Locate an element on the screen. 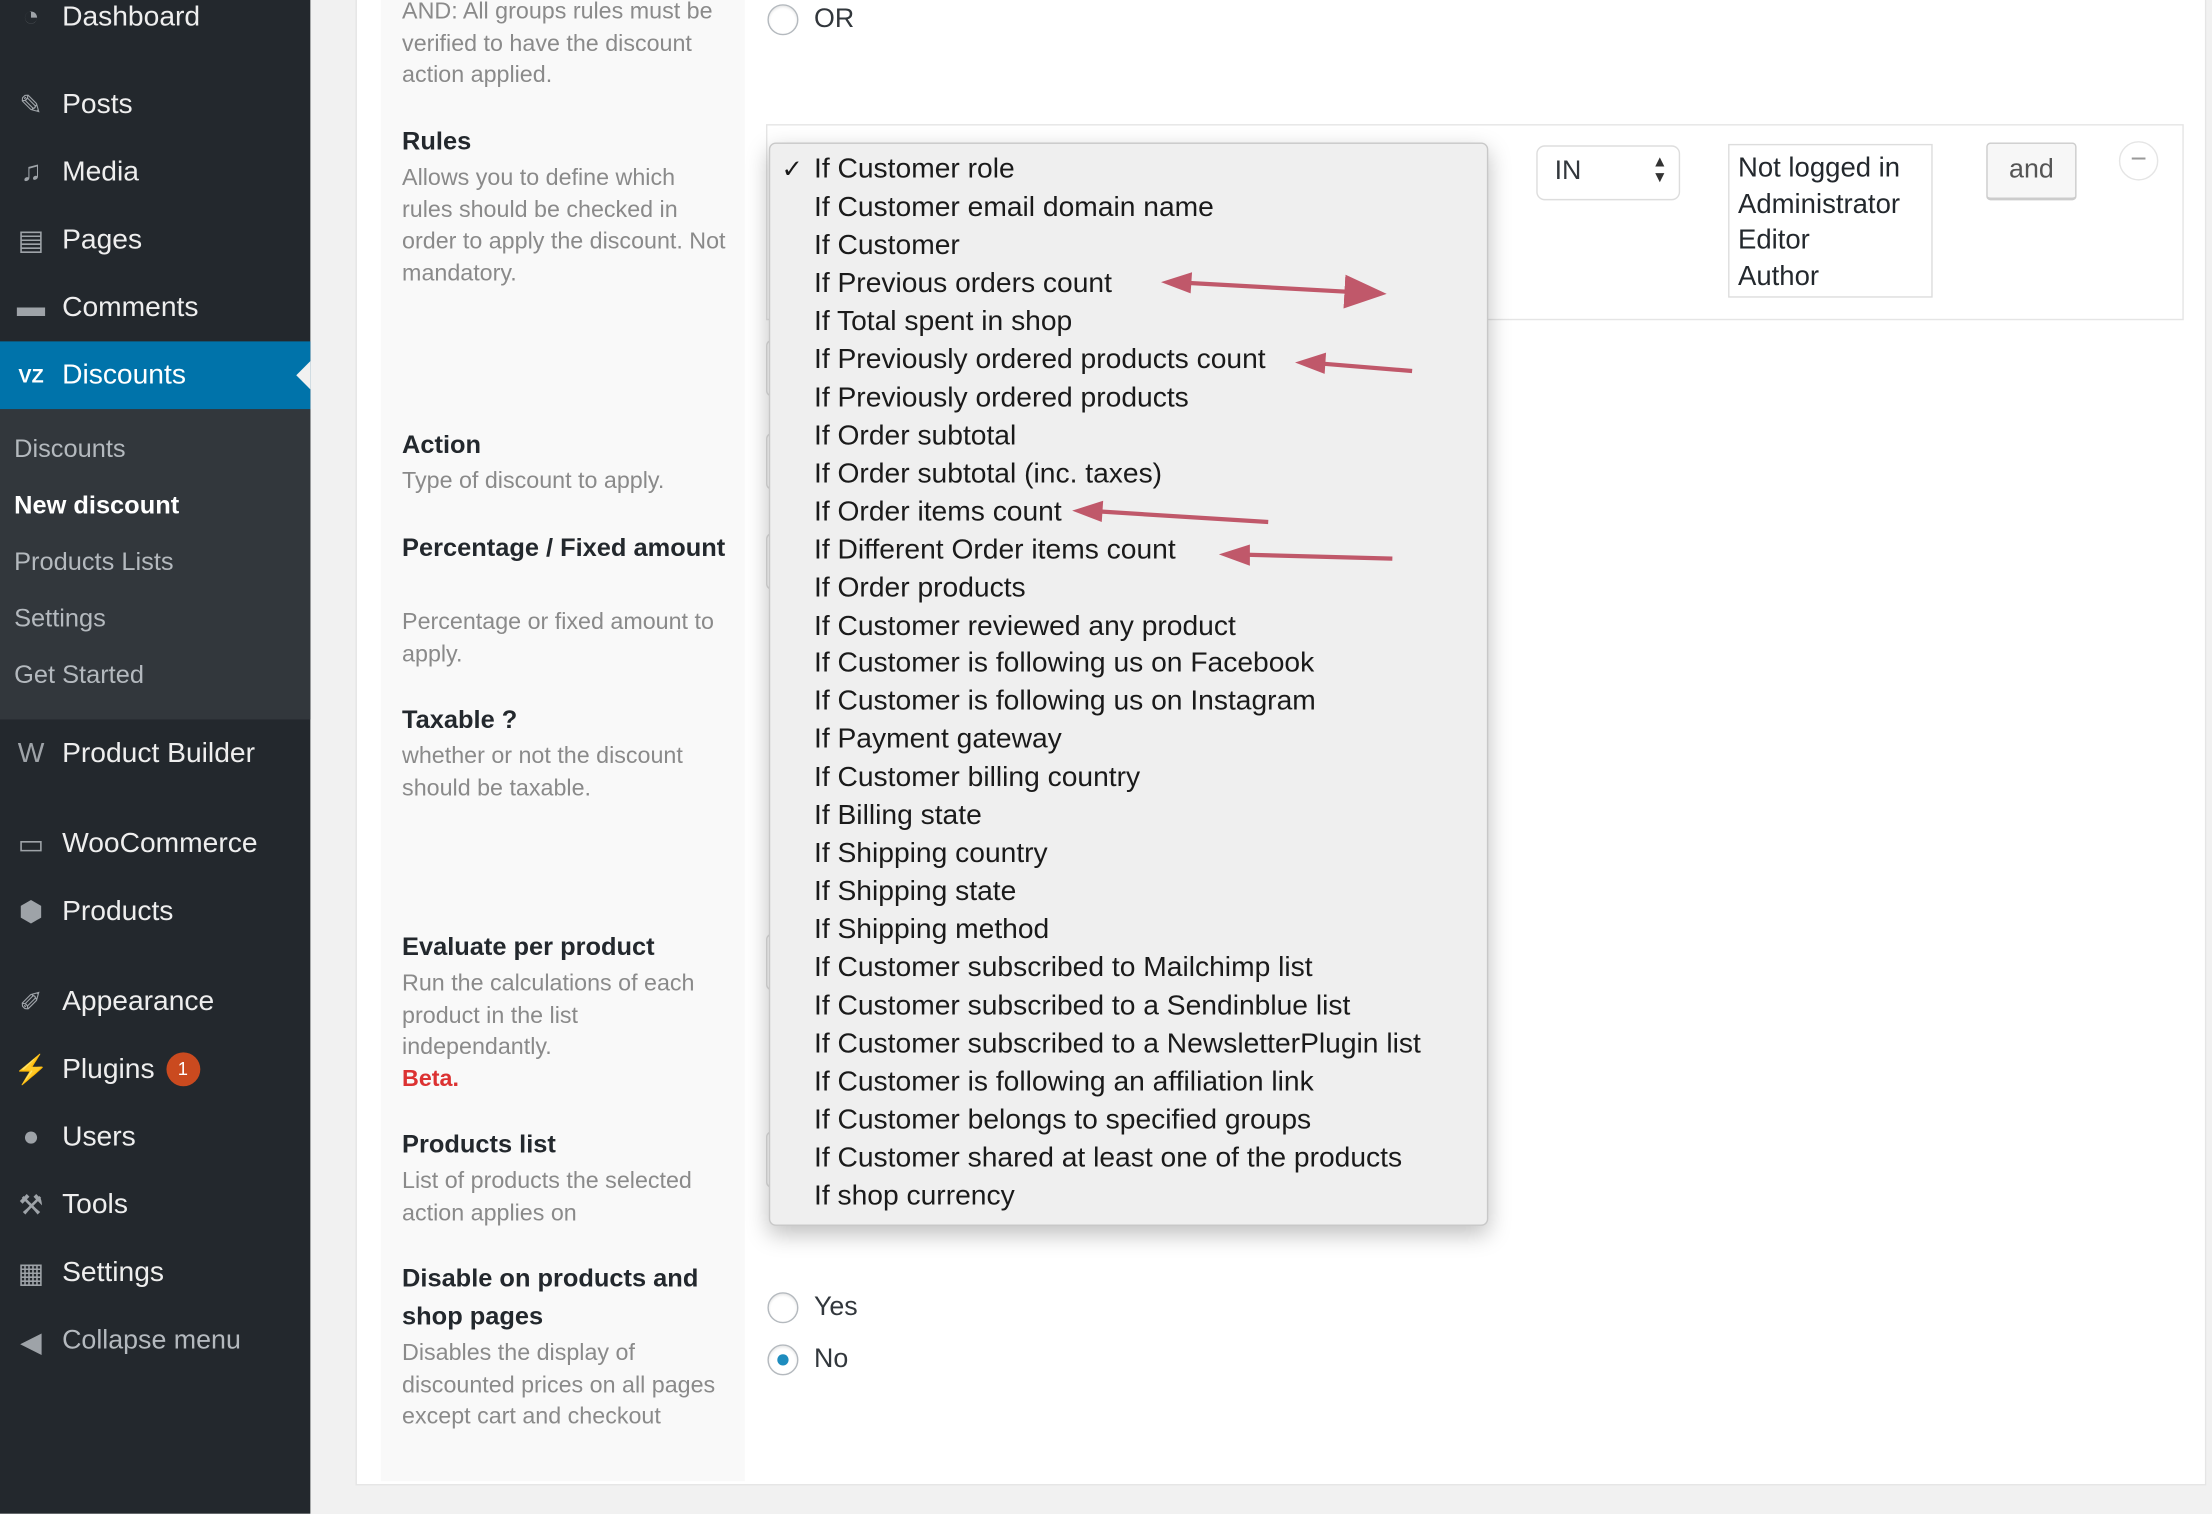 The height and width of the screenshot is (1514, 2212). or-label: OR is located at coordinates (834, 19).